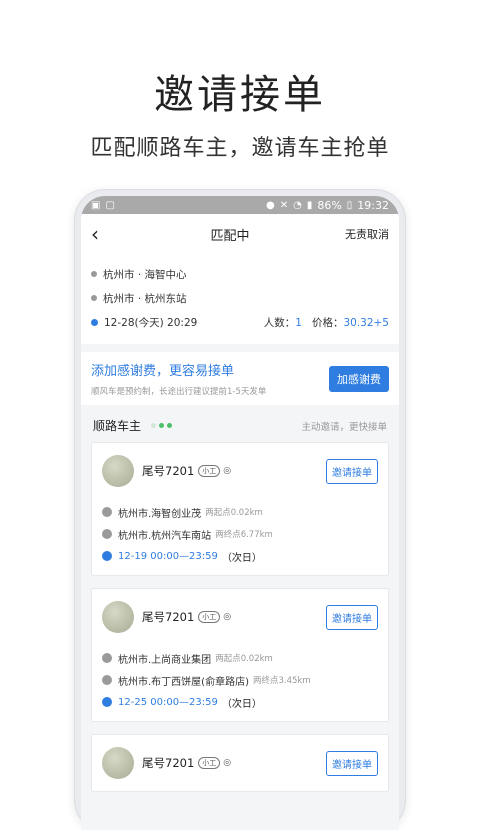 The image size is (480, 830). I want to click on promo-headline: 邀请接单, so click(240, 95).